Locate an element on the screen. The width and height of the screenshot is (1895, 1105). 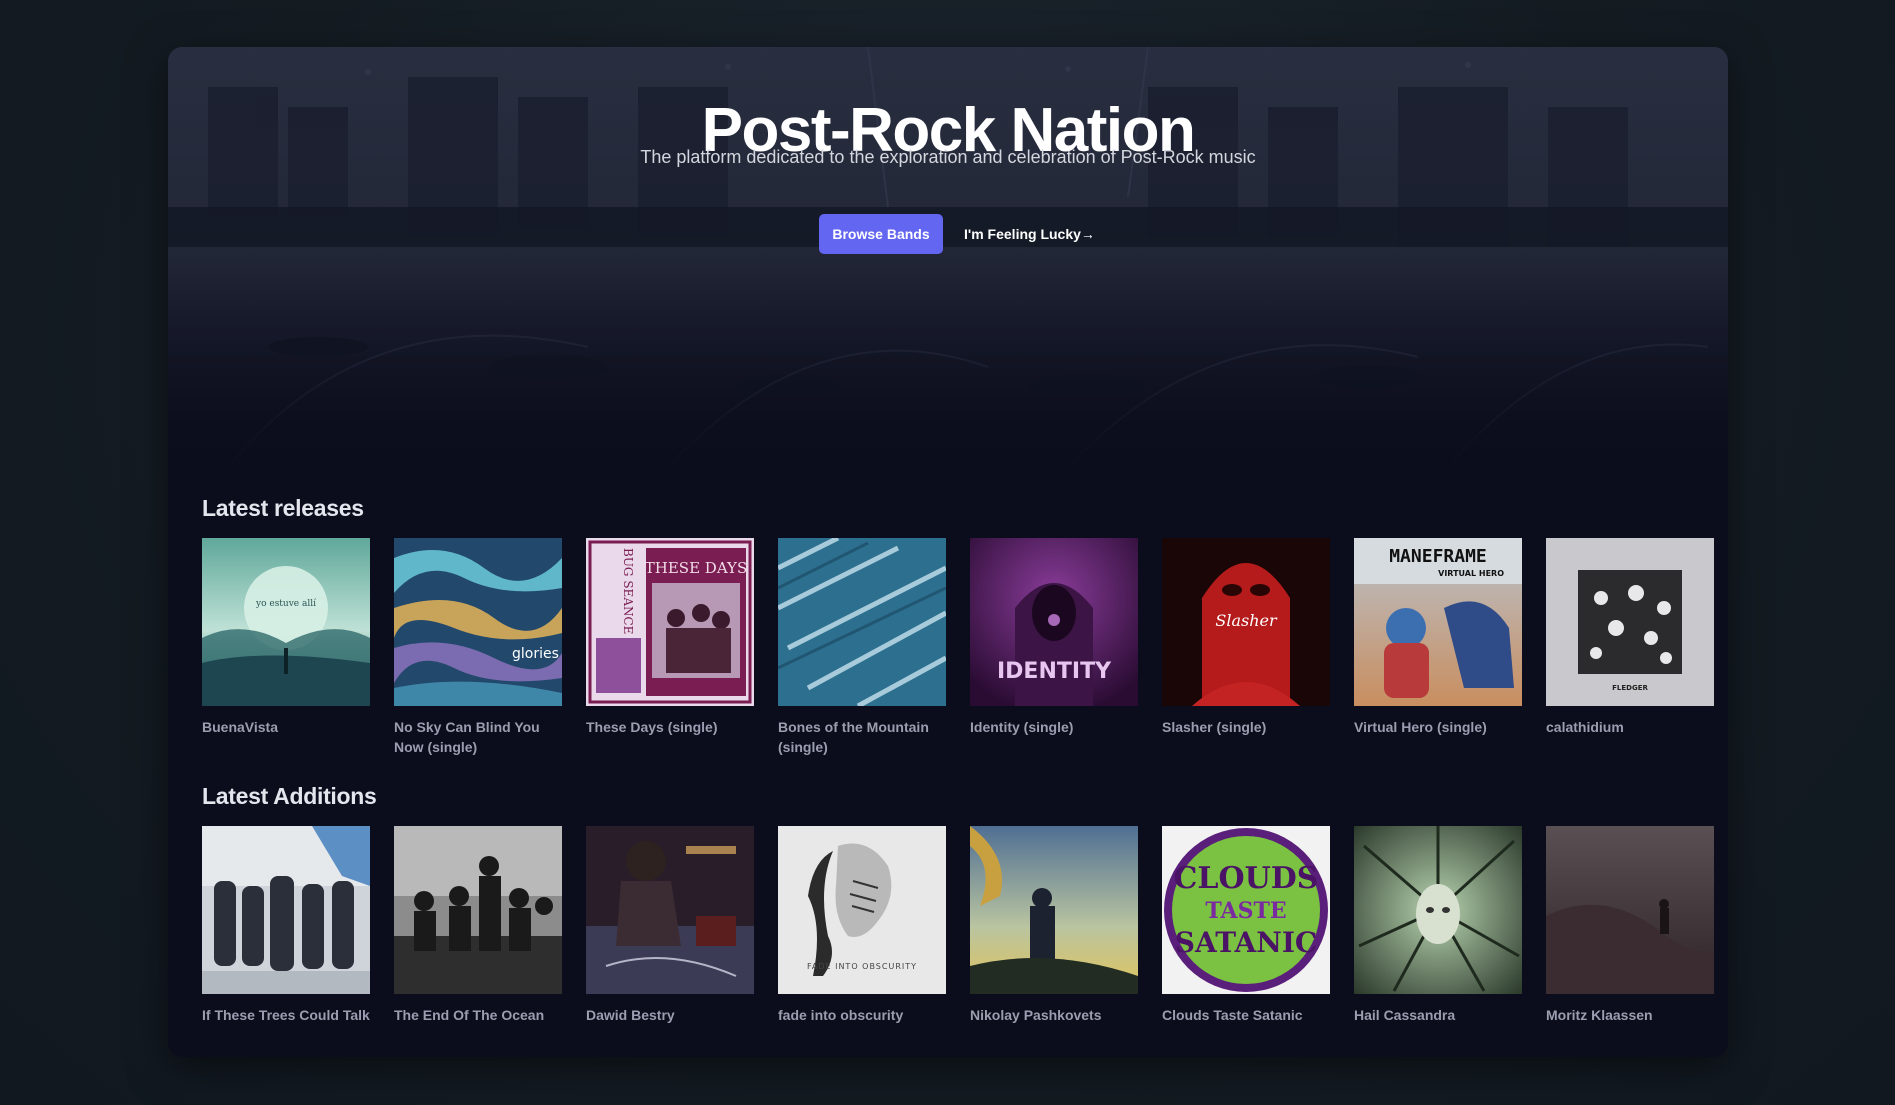
album-cover: THESE DAYS BUG SEANCE is located at coordinates (670, 622).